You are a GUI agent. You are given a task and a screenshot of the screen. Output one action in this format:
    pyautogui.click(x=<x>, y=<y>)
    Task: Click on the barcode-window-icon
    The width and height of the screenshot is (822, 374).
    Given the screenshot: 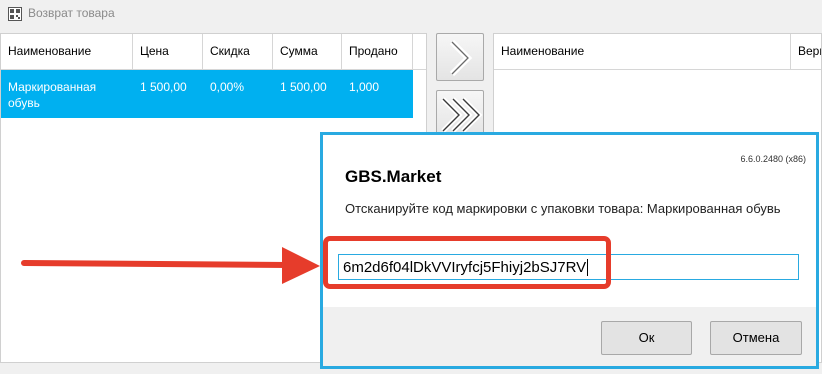 What is the action you would take?
    pyautogui.click(x=15, y=14)
    